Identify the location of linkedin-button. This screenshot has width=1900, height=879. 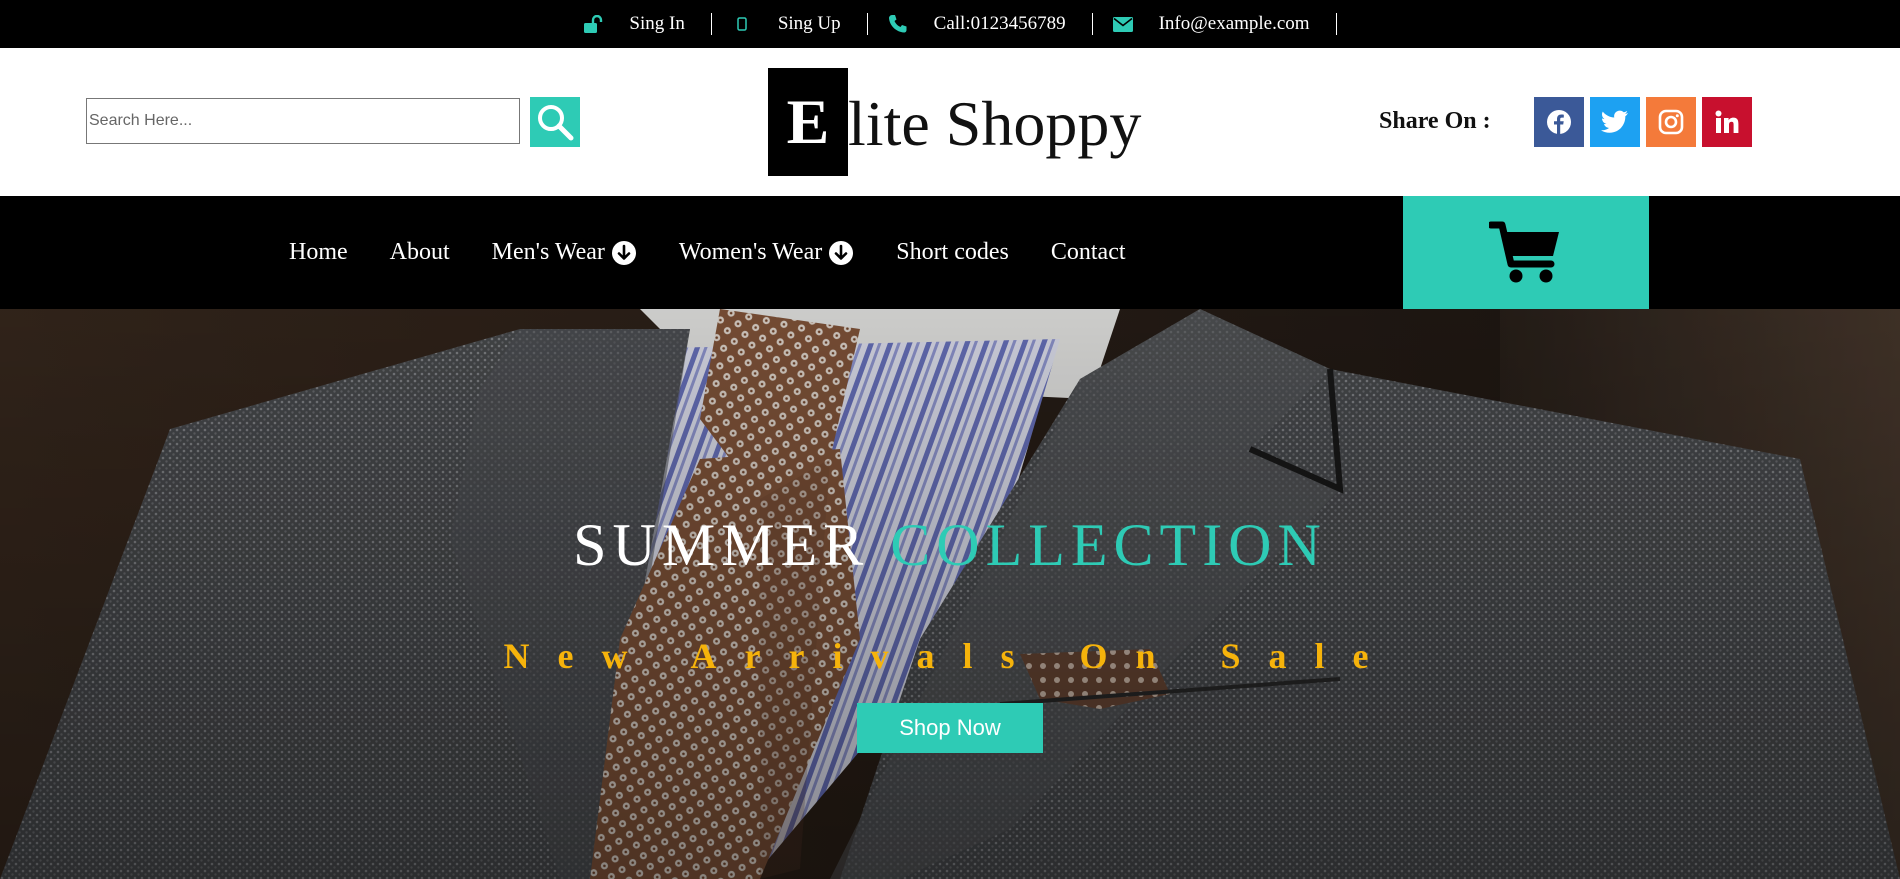
(1727, 122).